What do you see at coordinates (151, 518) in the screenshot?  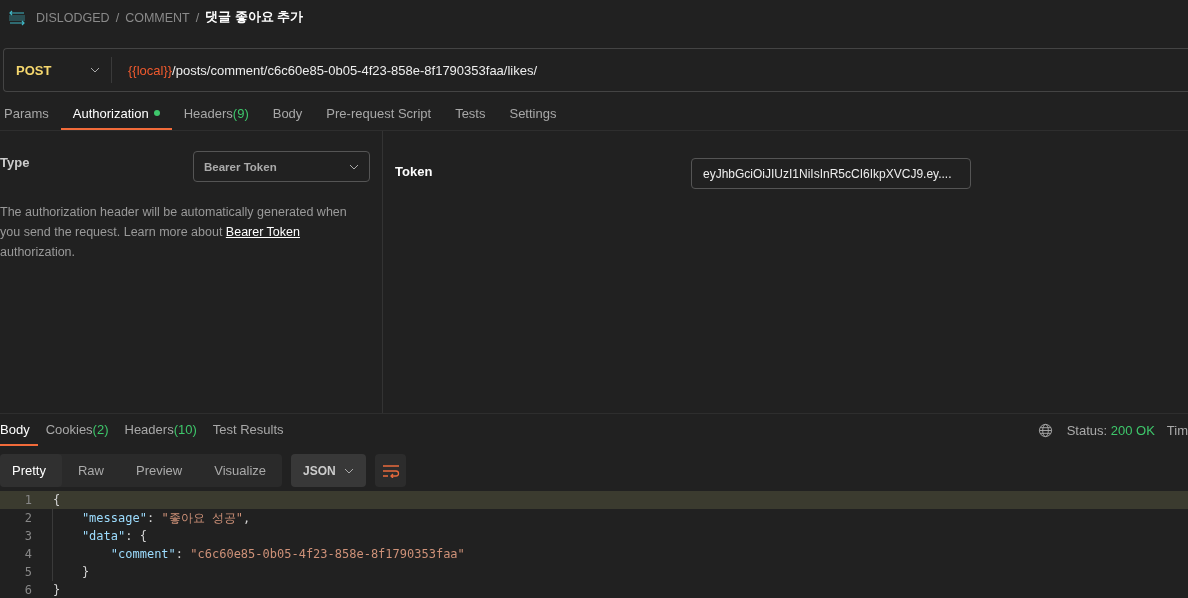 I see `code-line: "message": "좋아요 성공",` at bounding box center [151, 518].